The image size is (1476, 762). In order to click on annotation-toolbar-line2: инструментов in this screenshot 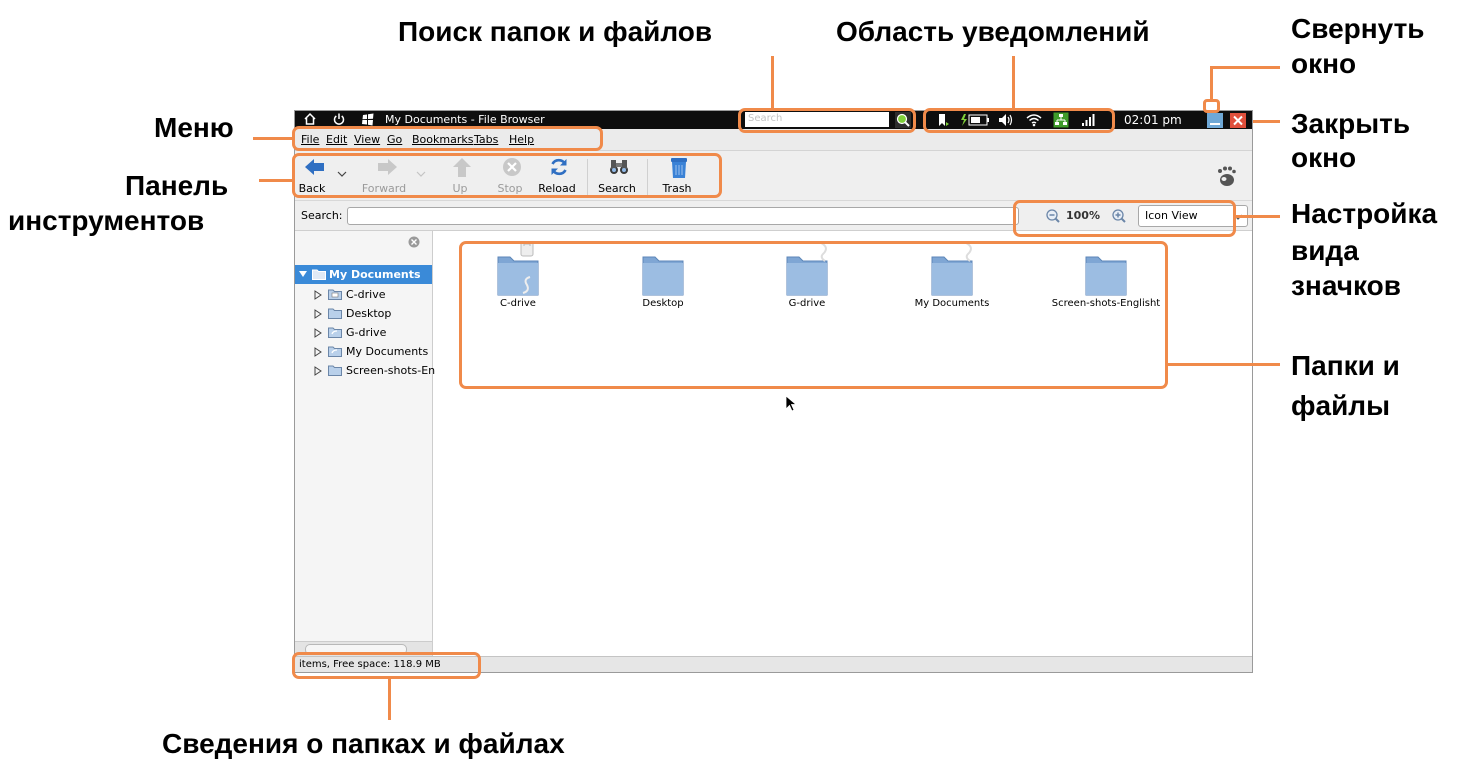, I will do `click(106, 220)`.